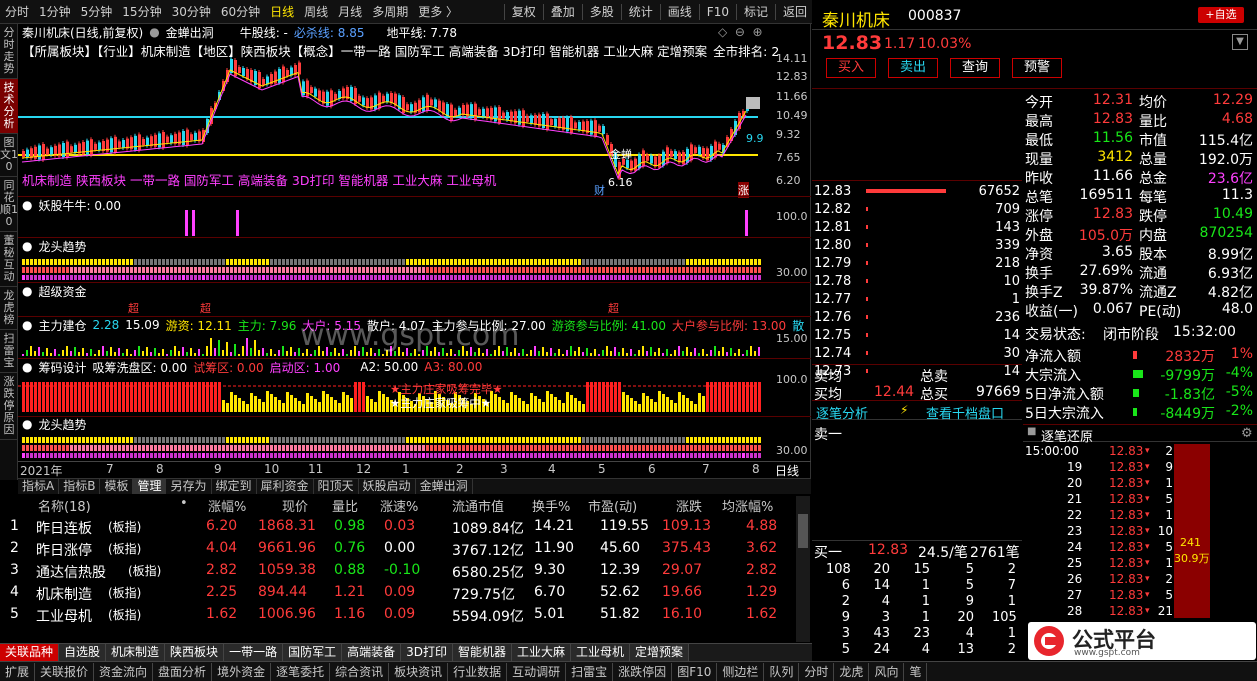 This screenshot has width=1257, height=681. I want to click on indicator-tab: 阳顶天, so click(336, 486).